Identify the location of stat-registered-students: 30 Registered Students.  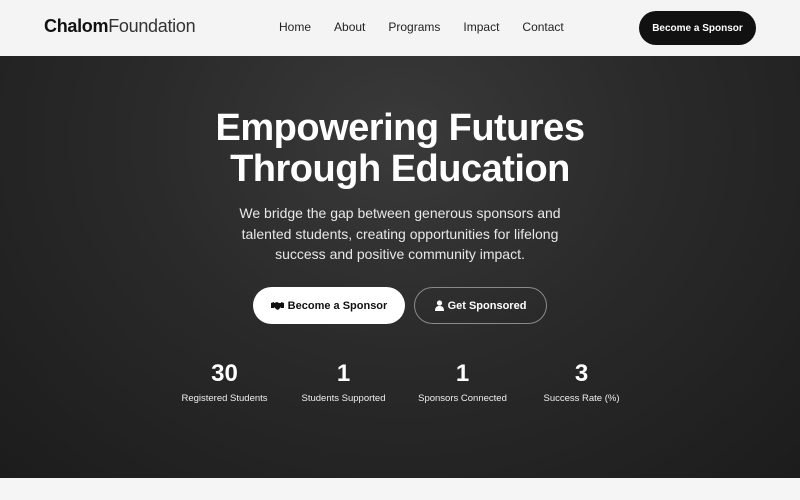
(224, 383).